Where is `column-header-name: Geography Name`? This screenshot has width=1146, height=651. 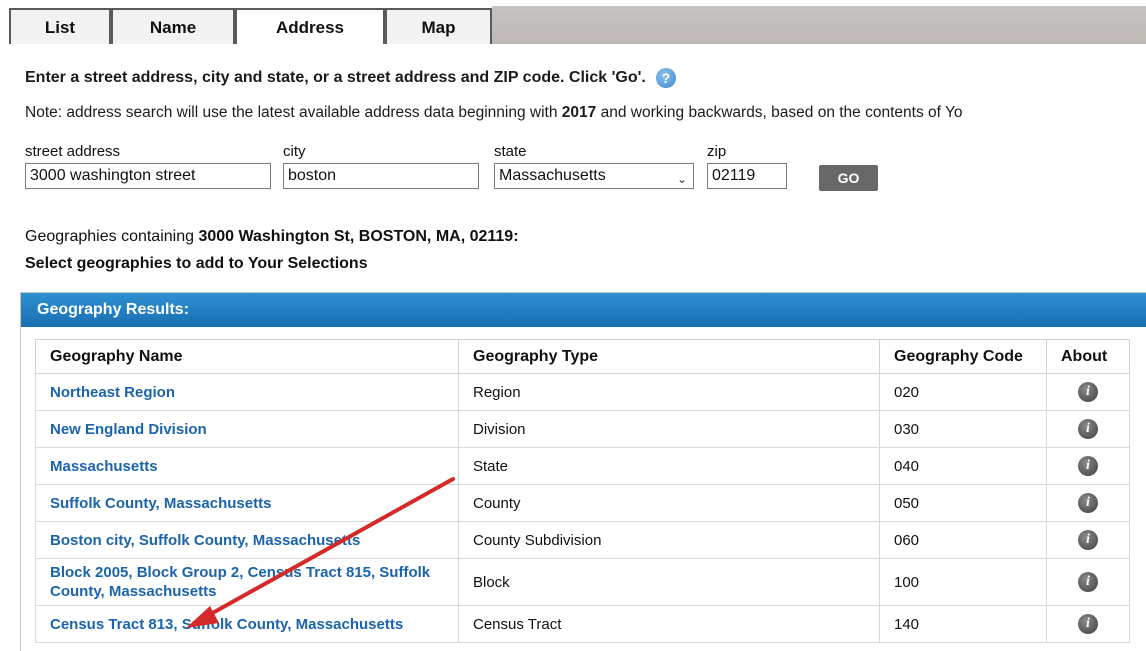
column-header-name: Geography Name is located at coordinates (247, 356).